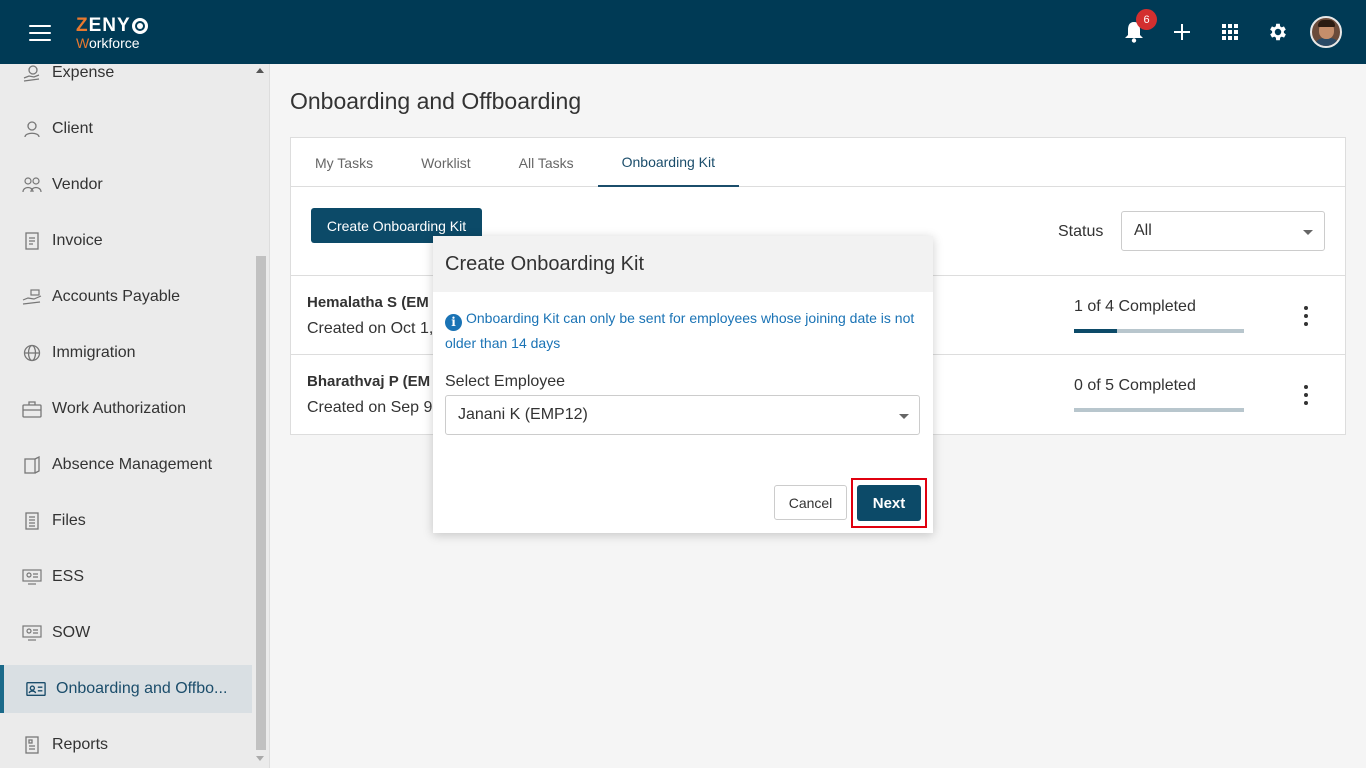  Describe the element at coordinates (904, 416) in the screenshot. I see `chevron-down-icon` at that location.